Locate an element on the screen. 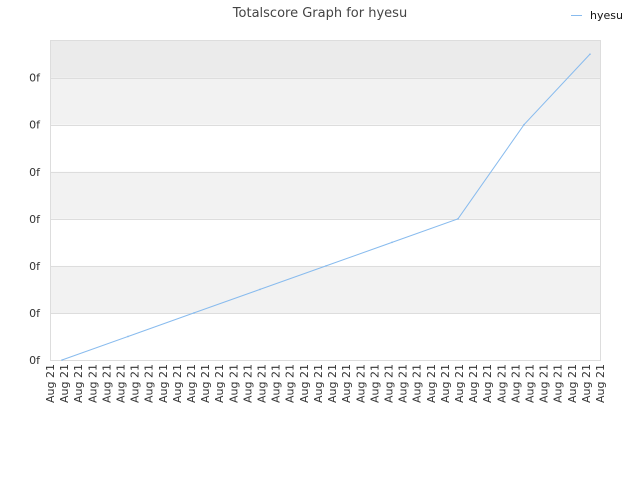 The image size is (640, 480). grid-band-top is located at coordinates (325, 59).